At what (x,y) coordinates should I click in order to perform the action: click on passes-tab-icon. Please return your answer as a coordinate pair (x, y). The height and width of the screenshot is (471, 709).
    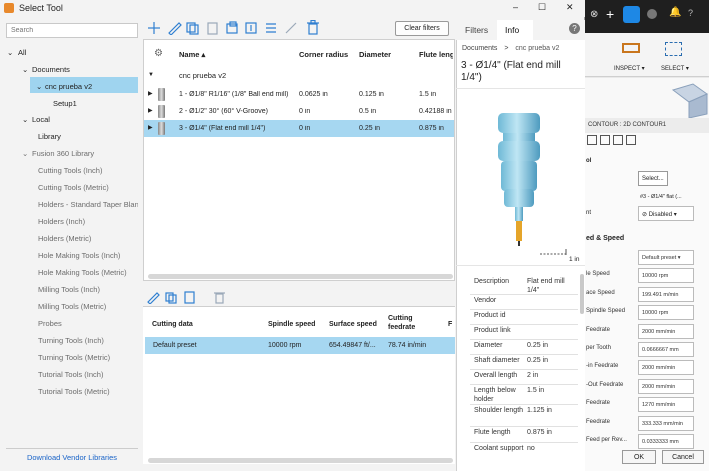
    Looking at the image, I should click on (631, 140).